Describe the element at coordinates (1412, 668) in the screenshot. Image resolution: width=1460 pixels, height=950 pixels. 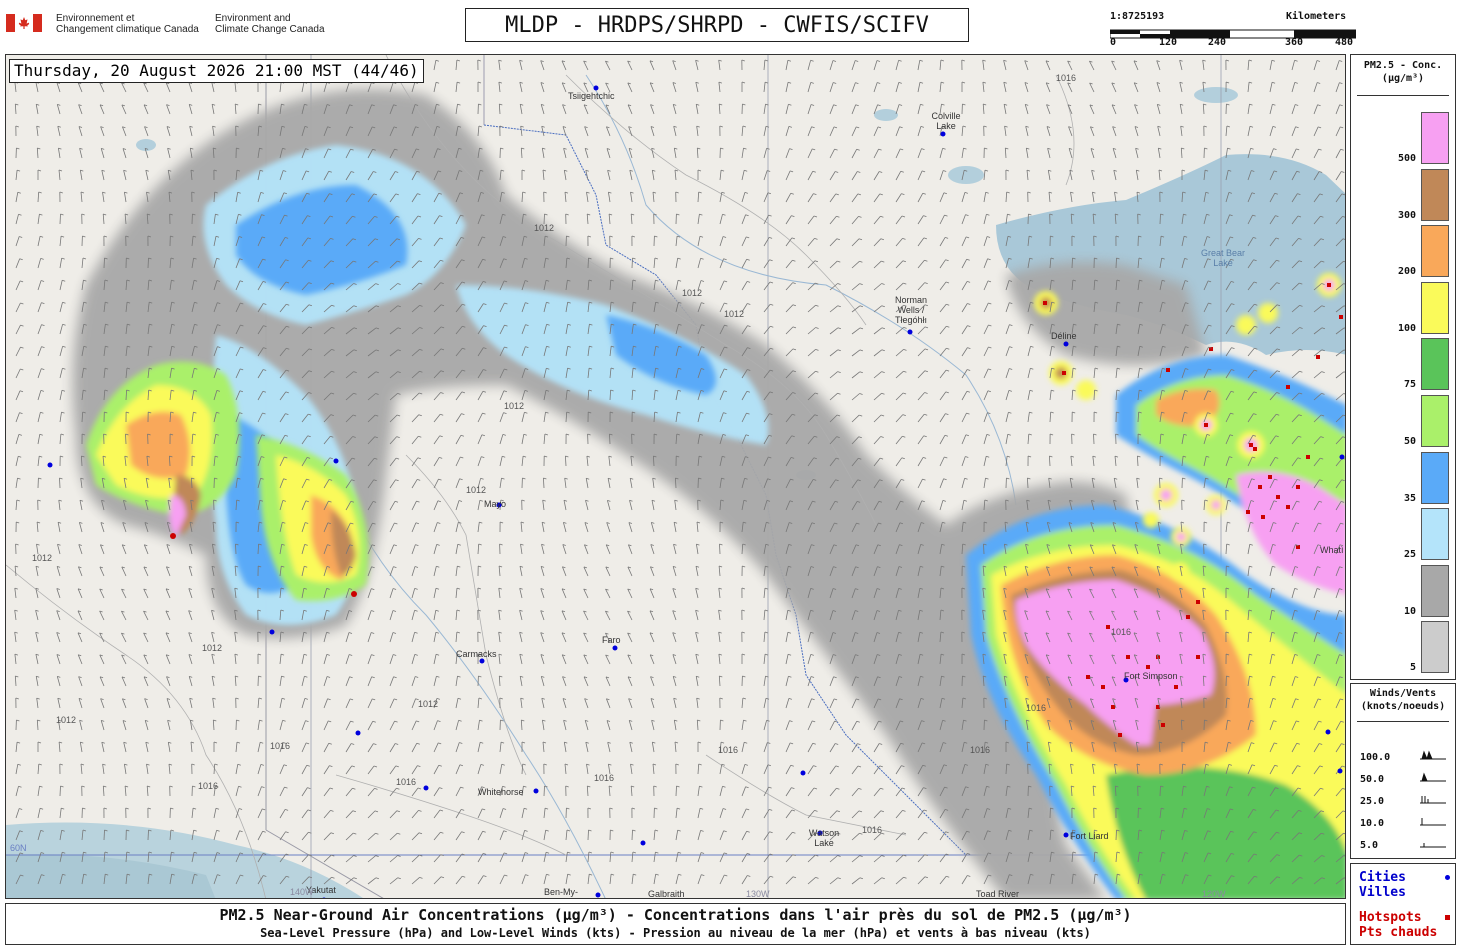
I see `legend-value-5: 5` at that location.